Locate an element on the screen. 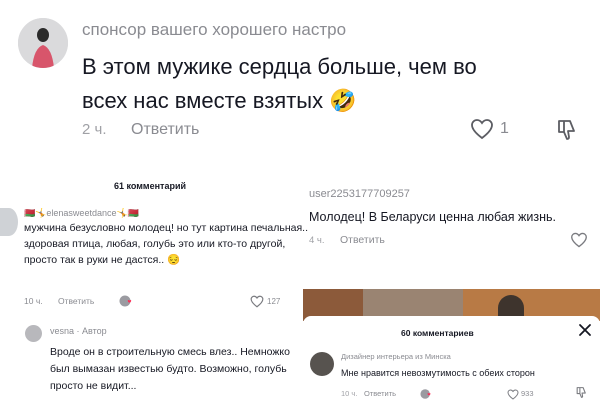  like-count: 933 is located at coordinates (527, 393).